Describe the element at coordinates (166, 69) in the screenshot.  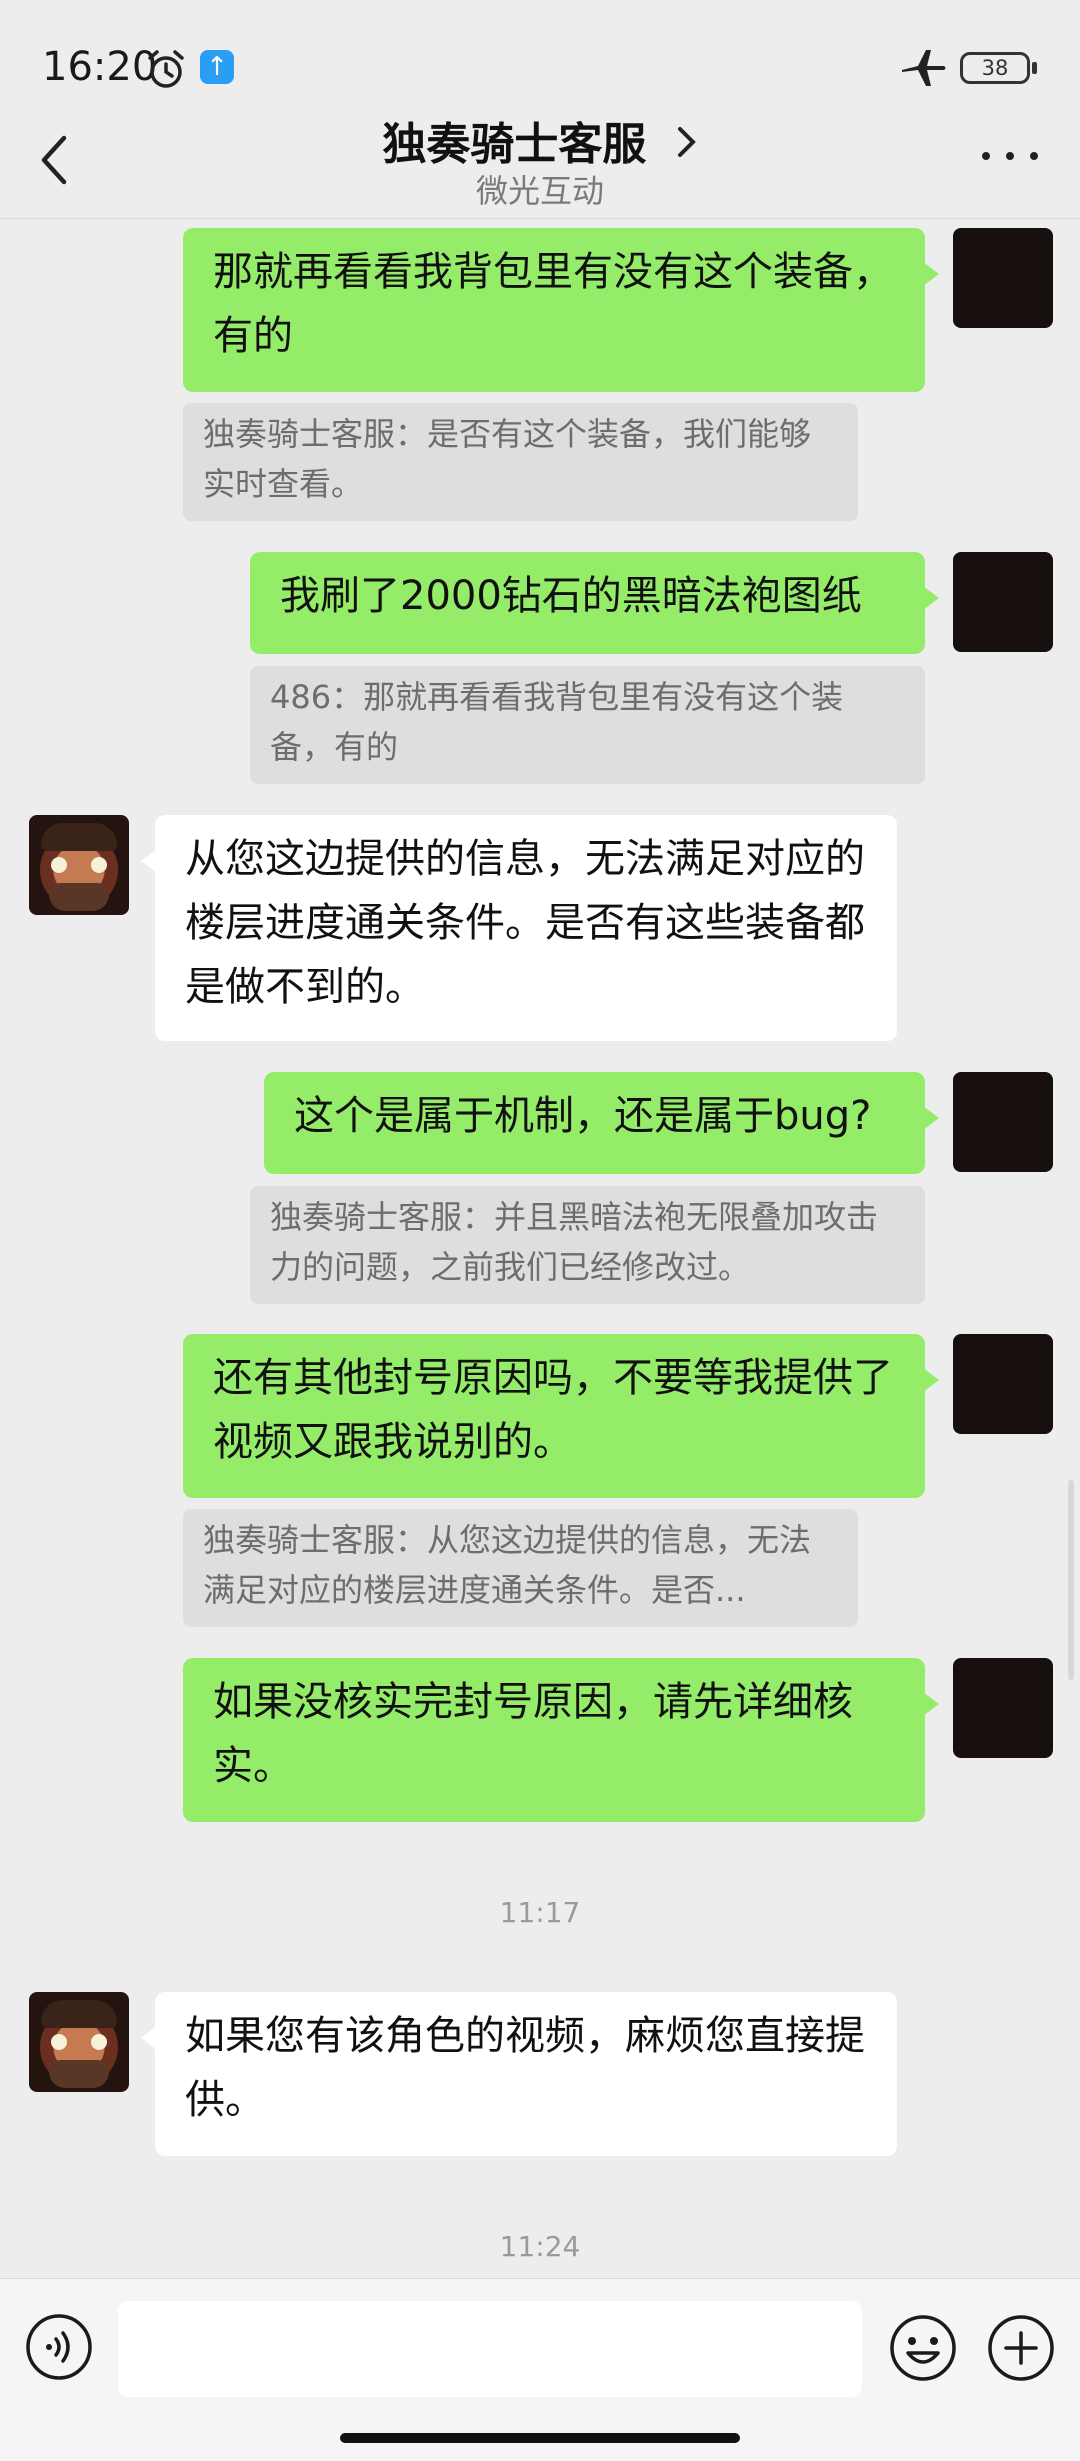
I see `alarm-icon` at that location.